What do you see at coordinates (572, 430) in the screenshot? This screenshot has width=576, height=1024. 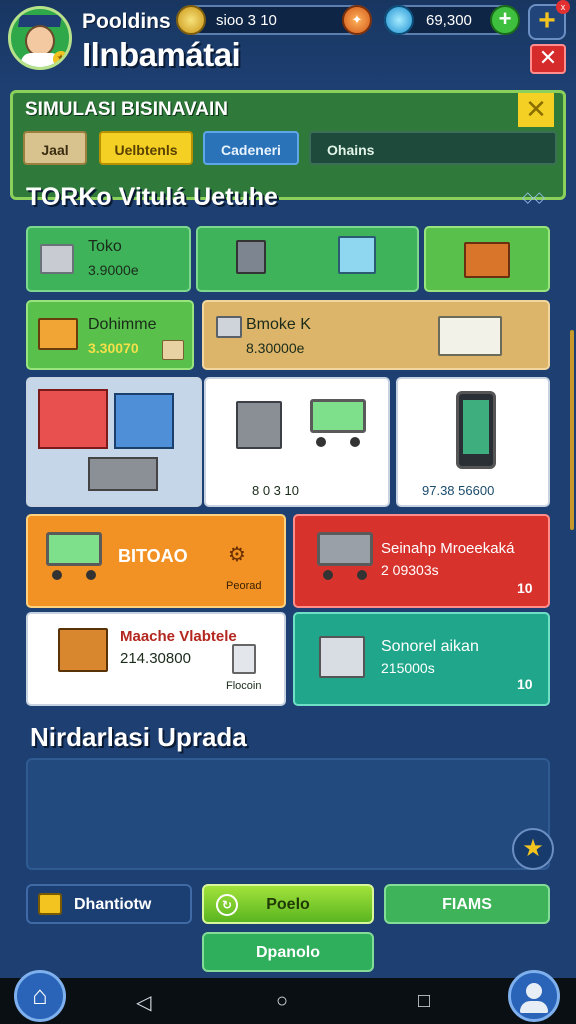 I see `scrollbar` at bounding box center [572, 430].